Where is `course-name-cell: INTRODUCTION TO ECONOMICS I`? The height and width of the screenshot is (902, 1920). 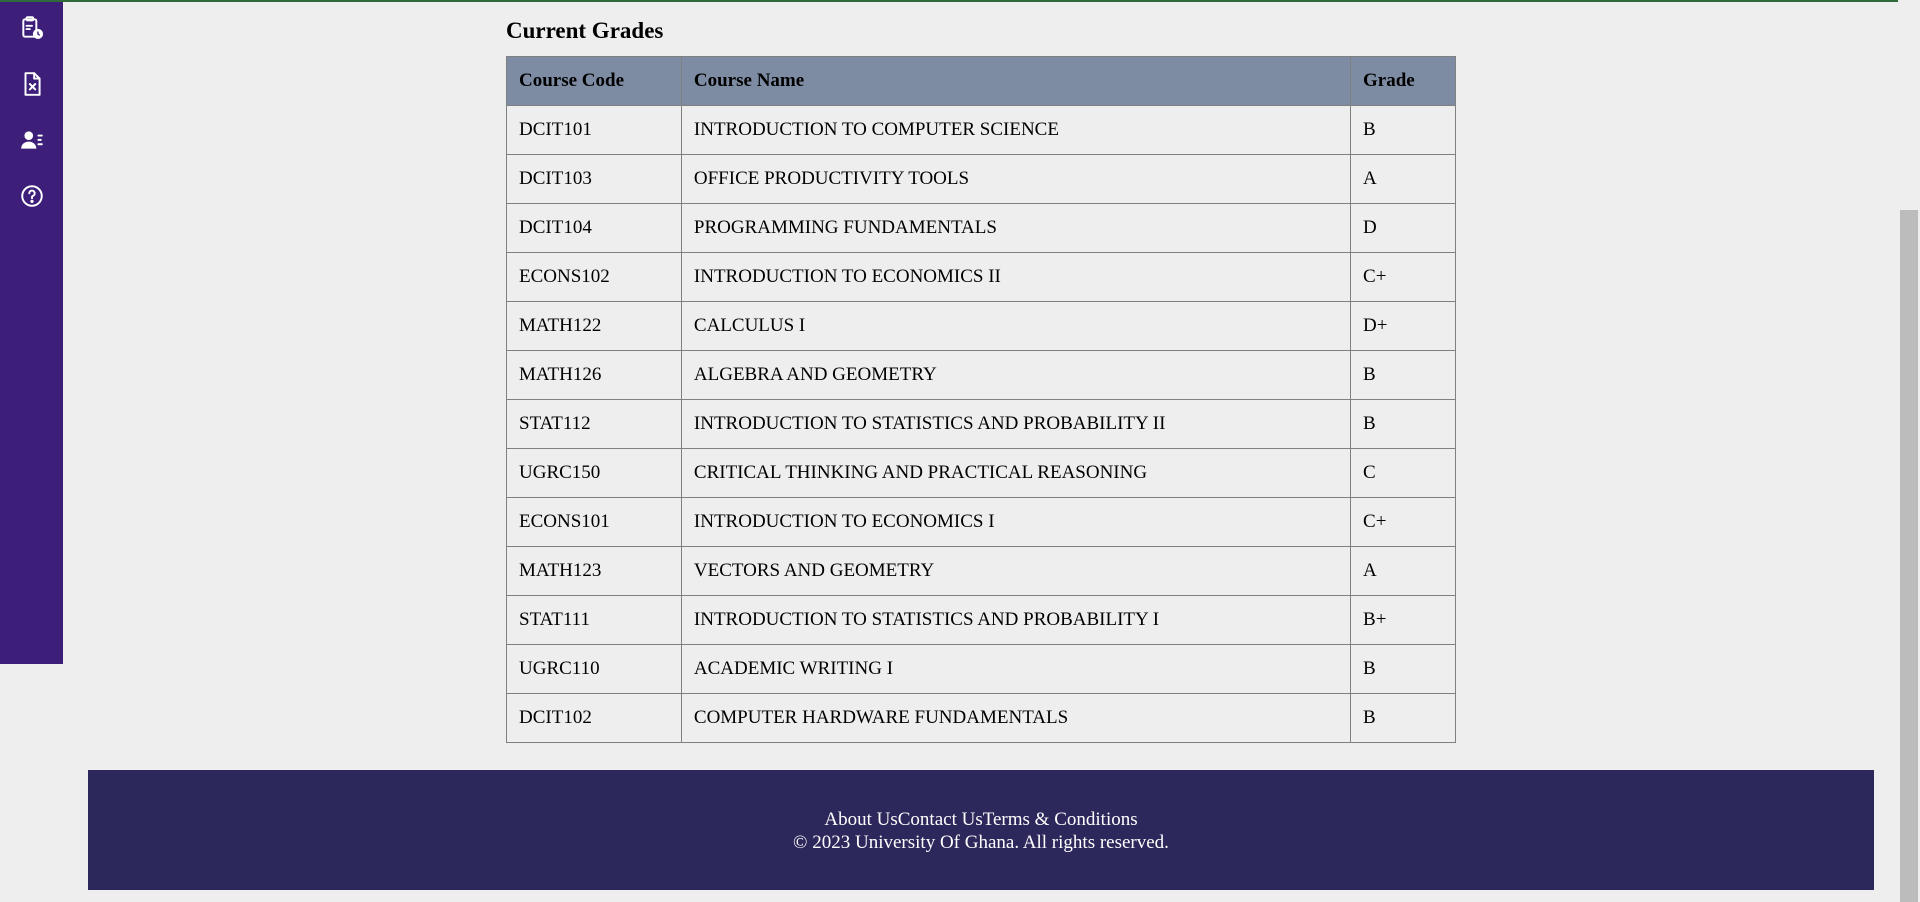
course-name-cell: INTRODUCTION TO ECONOMICS I is located at coordinates (1016, 522).